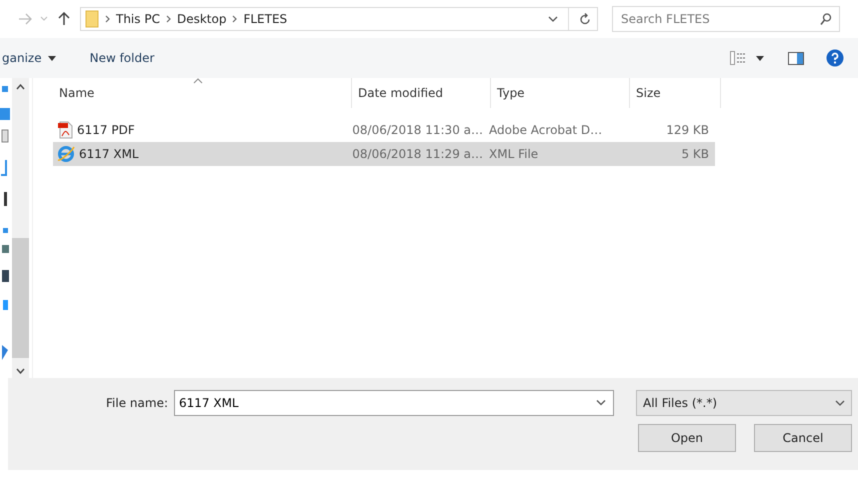 The image size is (858, 478). Describe the element at coordinates (675, 93) in the screenshot. I see `column-header: Size` at that location.